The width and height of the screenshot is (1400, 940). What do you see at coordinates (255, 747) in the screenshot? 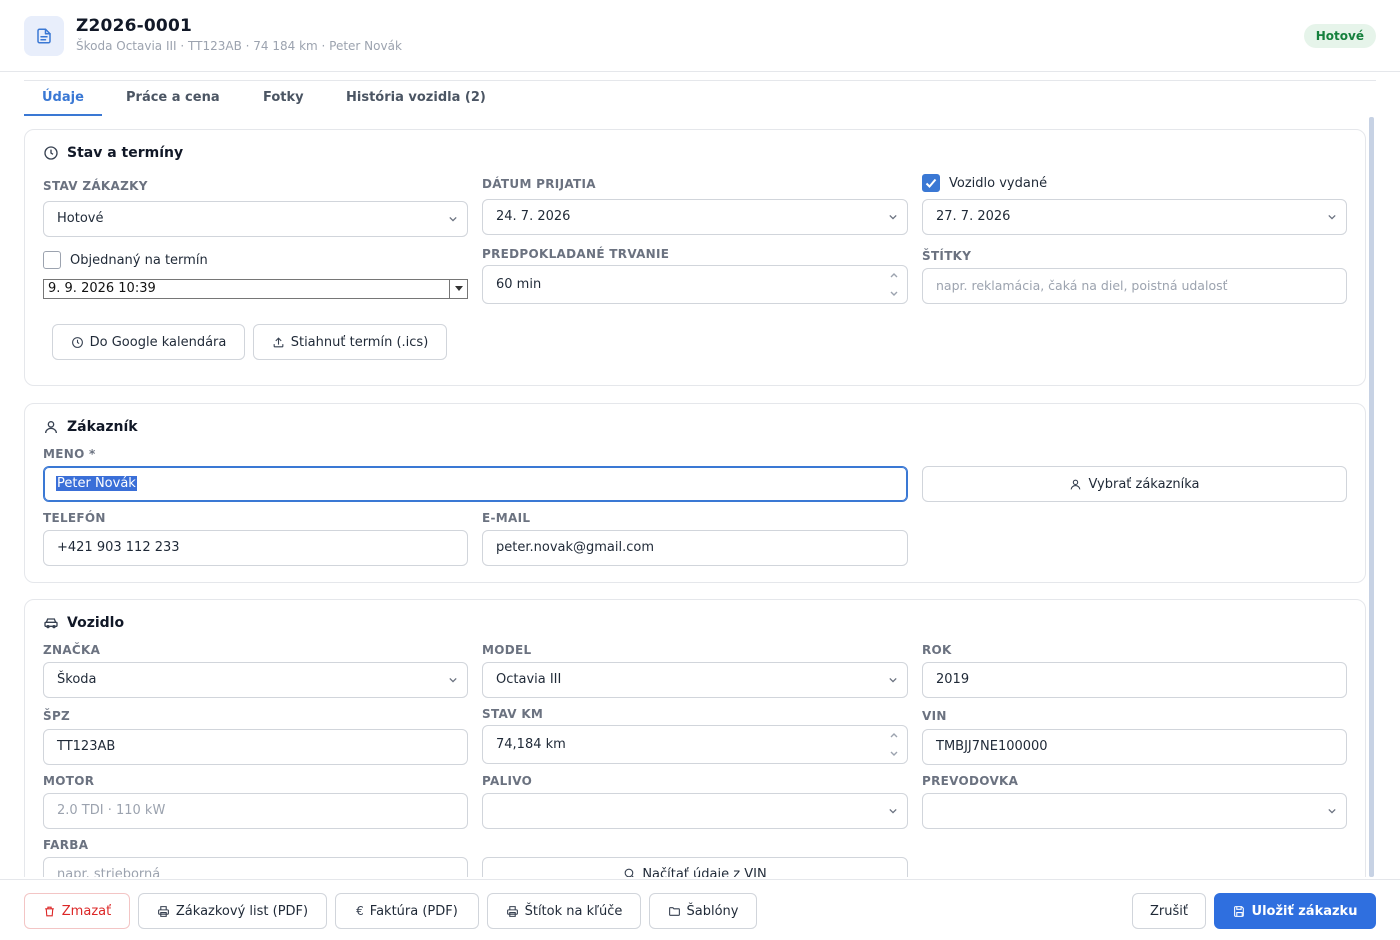
I see `spz-input: TT123AB` at bounding box center [255, 747].